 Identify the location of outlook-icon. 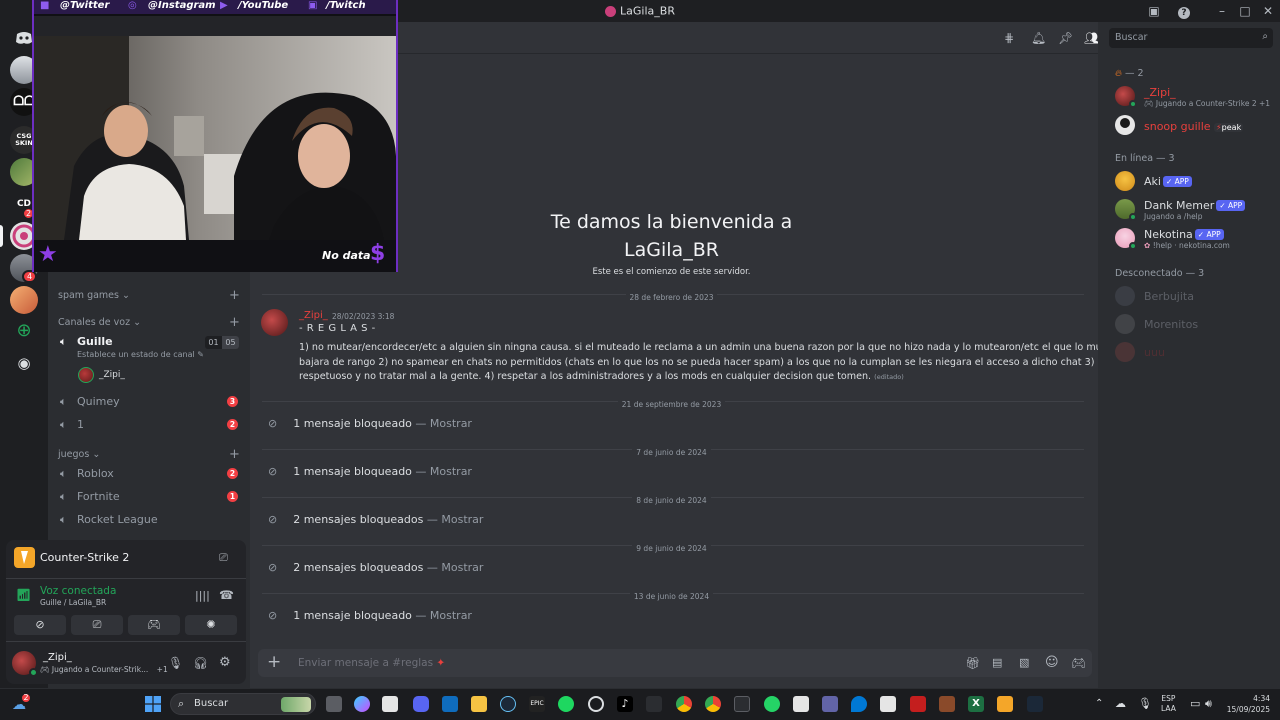
(450, 704).